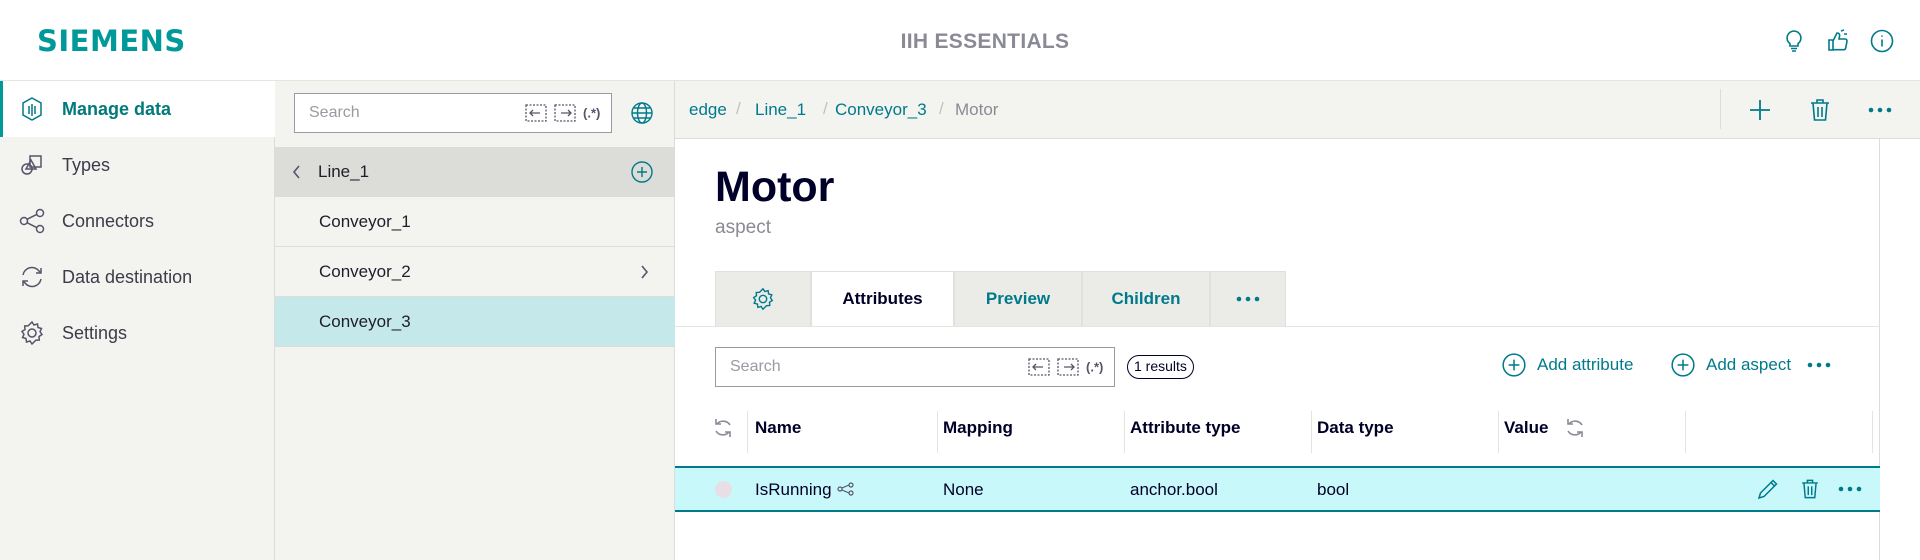  I want to click on nav-label-manage-data: Manage data, so click(117, 108).